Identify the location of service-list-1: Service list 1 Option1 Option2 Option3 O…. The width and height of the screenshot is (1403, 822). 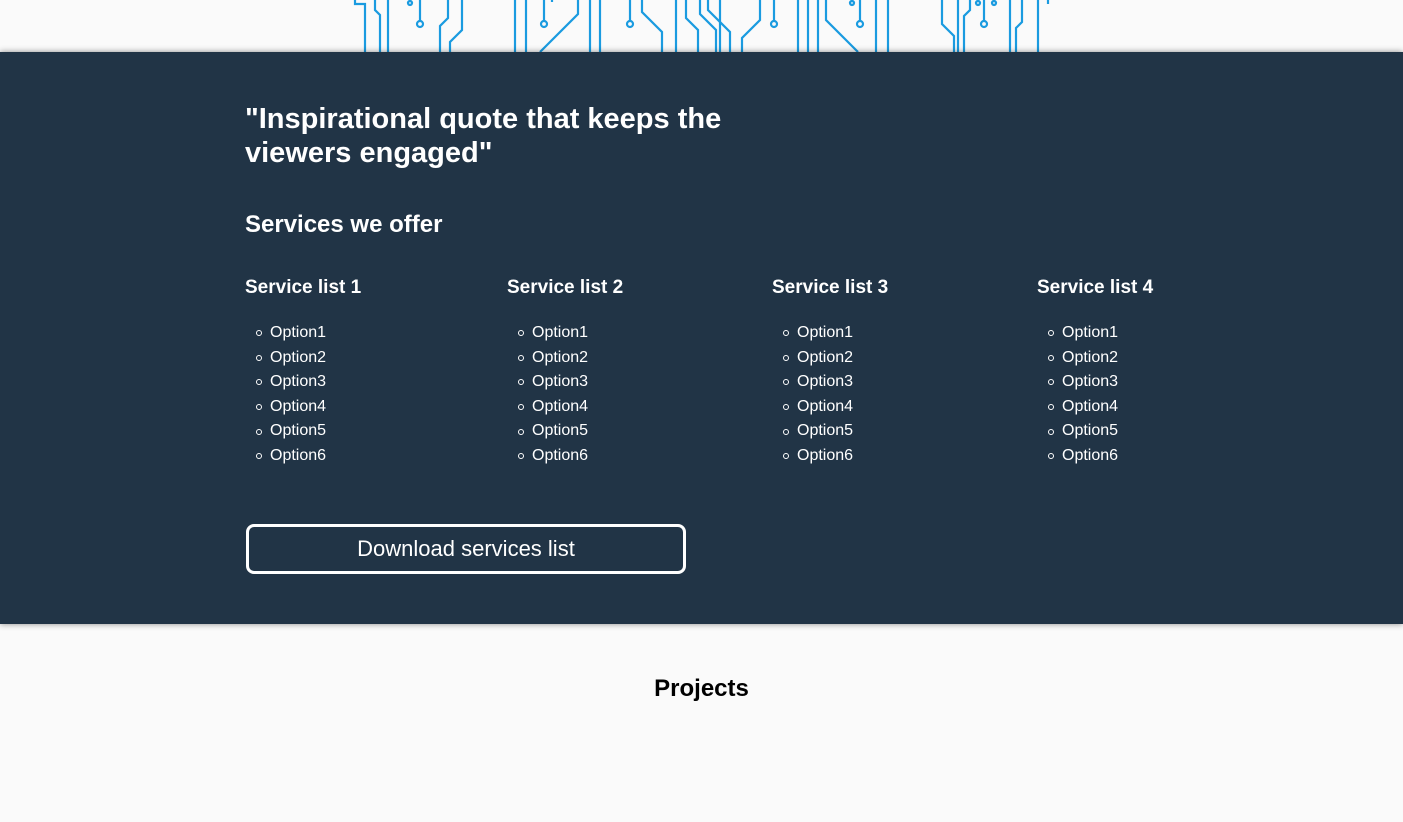
(303, 372).